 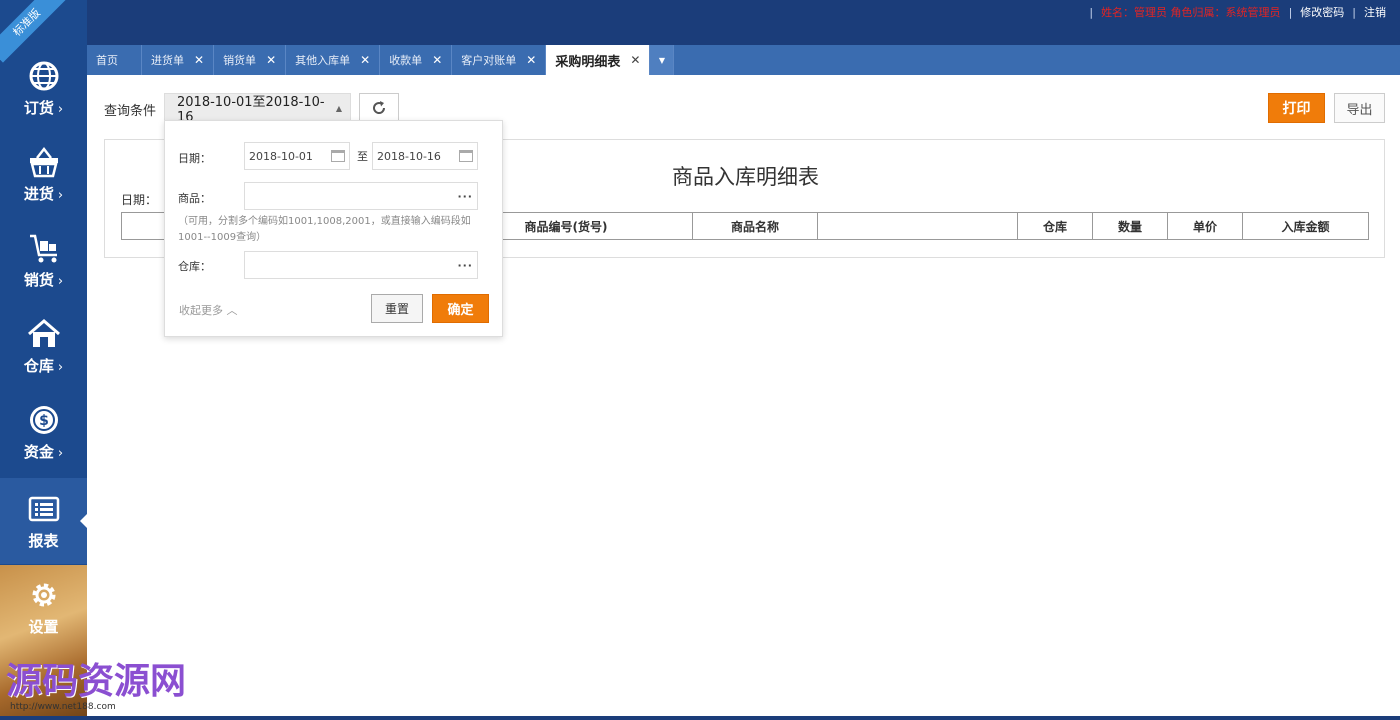 I want to click on date-from-value: 2018-10-01, so click(x=281, y=156).